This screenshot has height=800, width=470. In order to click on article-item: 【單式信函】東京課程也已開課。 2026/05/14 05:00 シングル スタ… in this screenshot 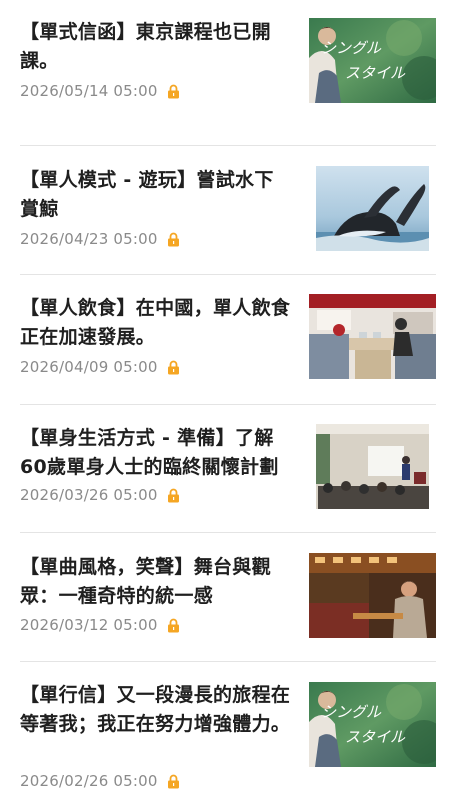, I will do `click(228, 73)`.